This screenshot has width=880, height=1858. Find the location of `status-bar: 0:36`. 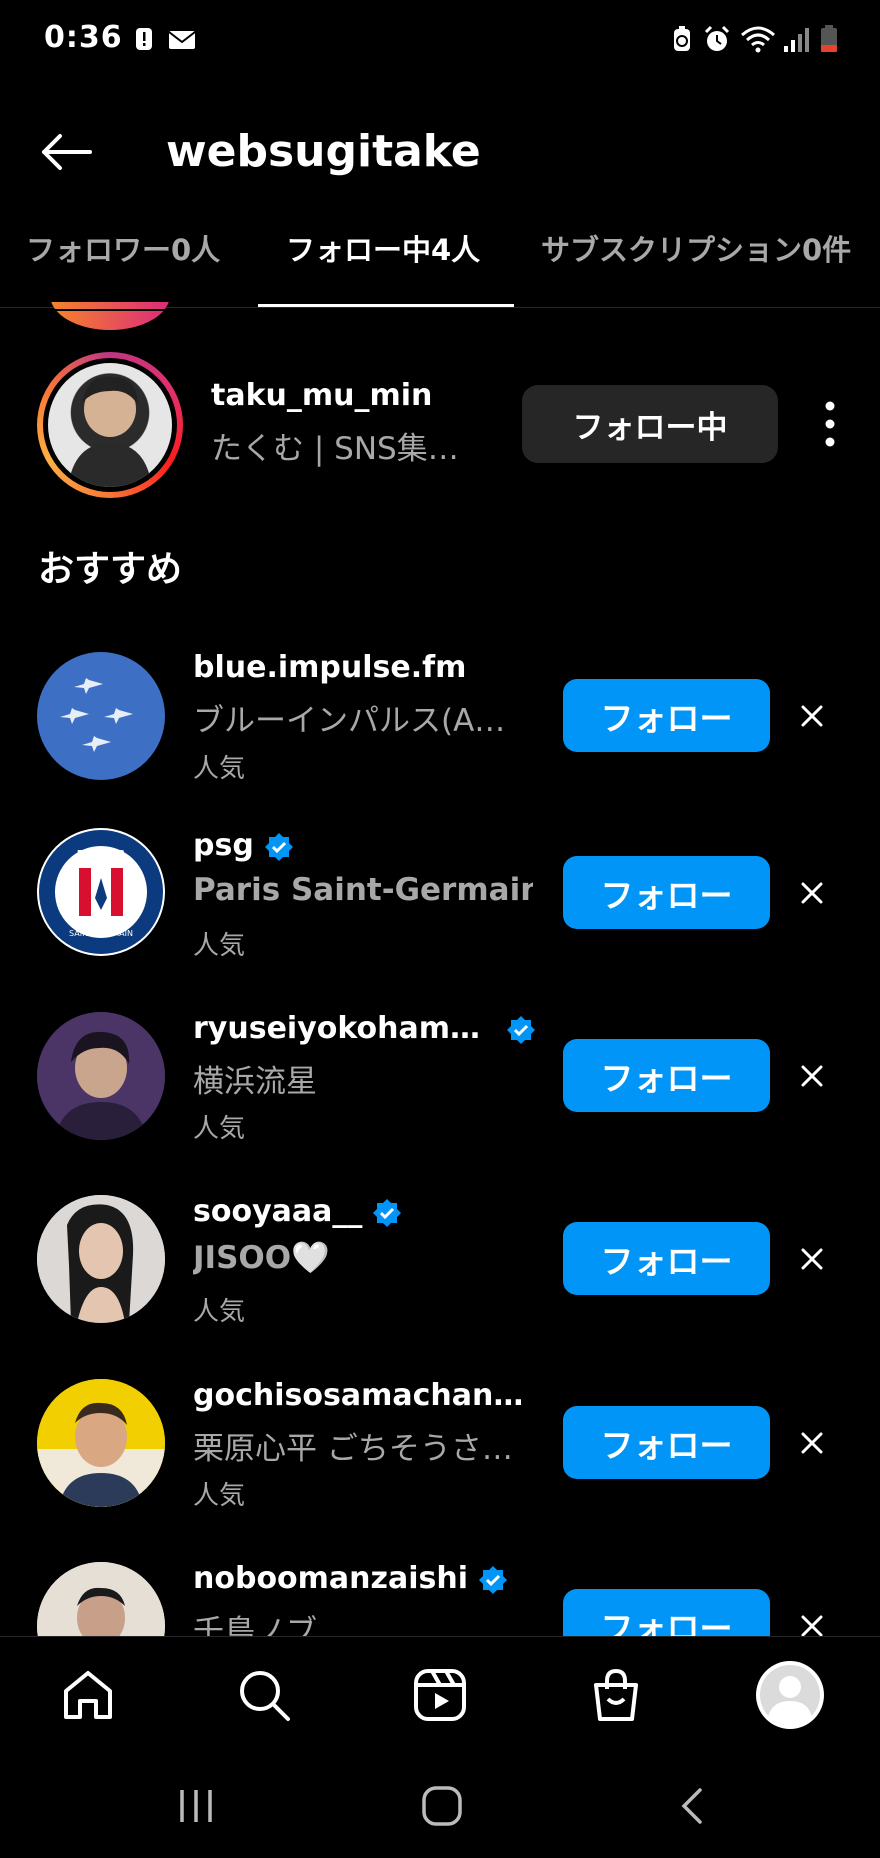

status-bar: 0:36 is located at coordinates (440, 42).